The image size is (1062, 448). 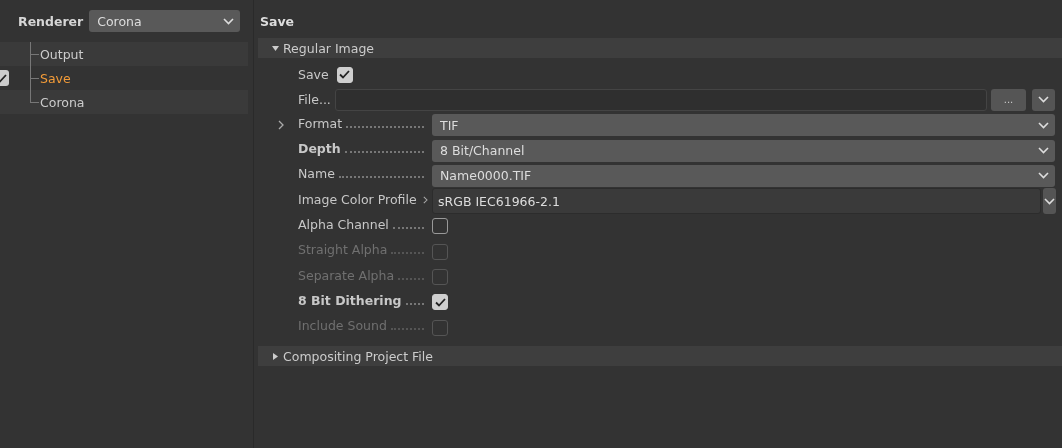 What do you see at coordinates (350, 300) in the screenshot?
I see `field-label: 8 Bit Dithering` at bounding box center [350, 300].